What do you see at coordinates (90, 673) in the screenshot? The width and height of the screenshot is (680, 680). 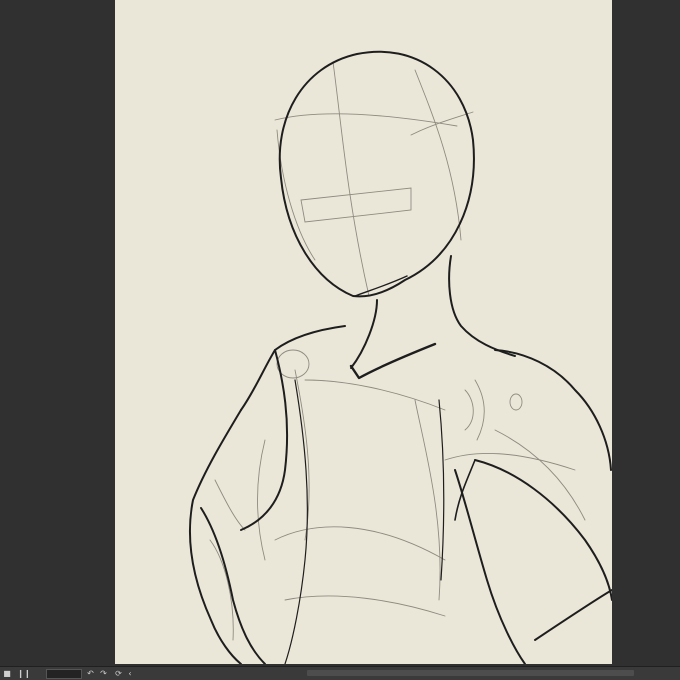 I see `rotate-left-icon: ↶` at bounding box center [90, 673].